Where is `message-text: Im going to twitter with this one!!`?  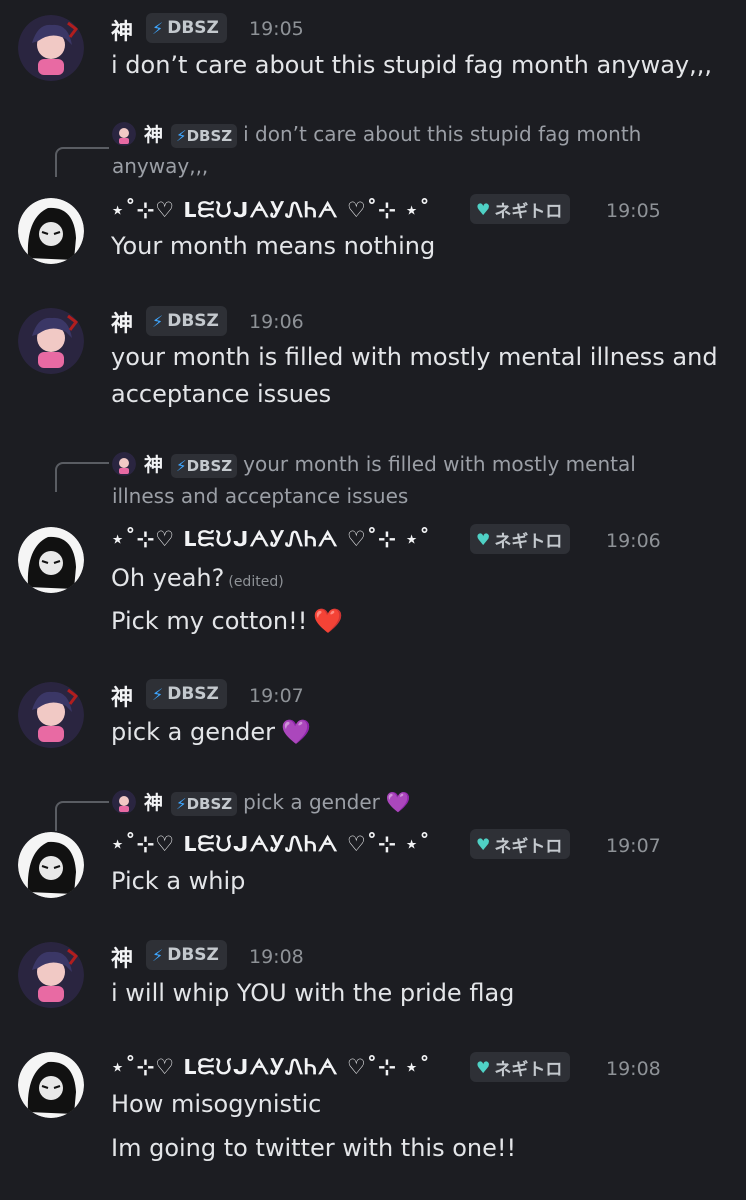
message-text: Im going to twitter with this one!! is located at coordinates (314, 1148).